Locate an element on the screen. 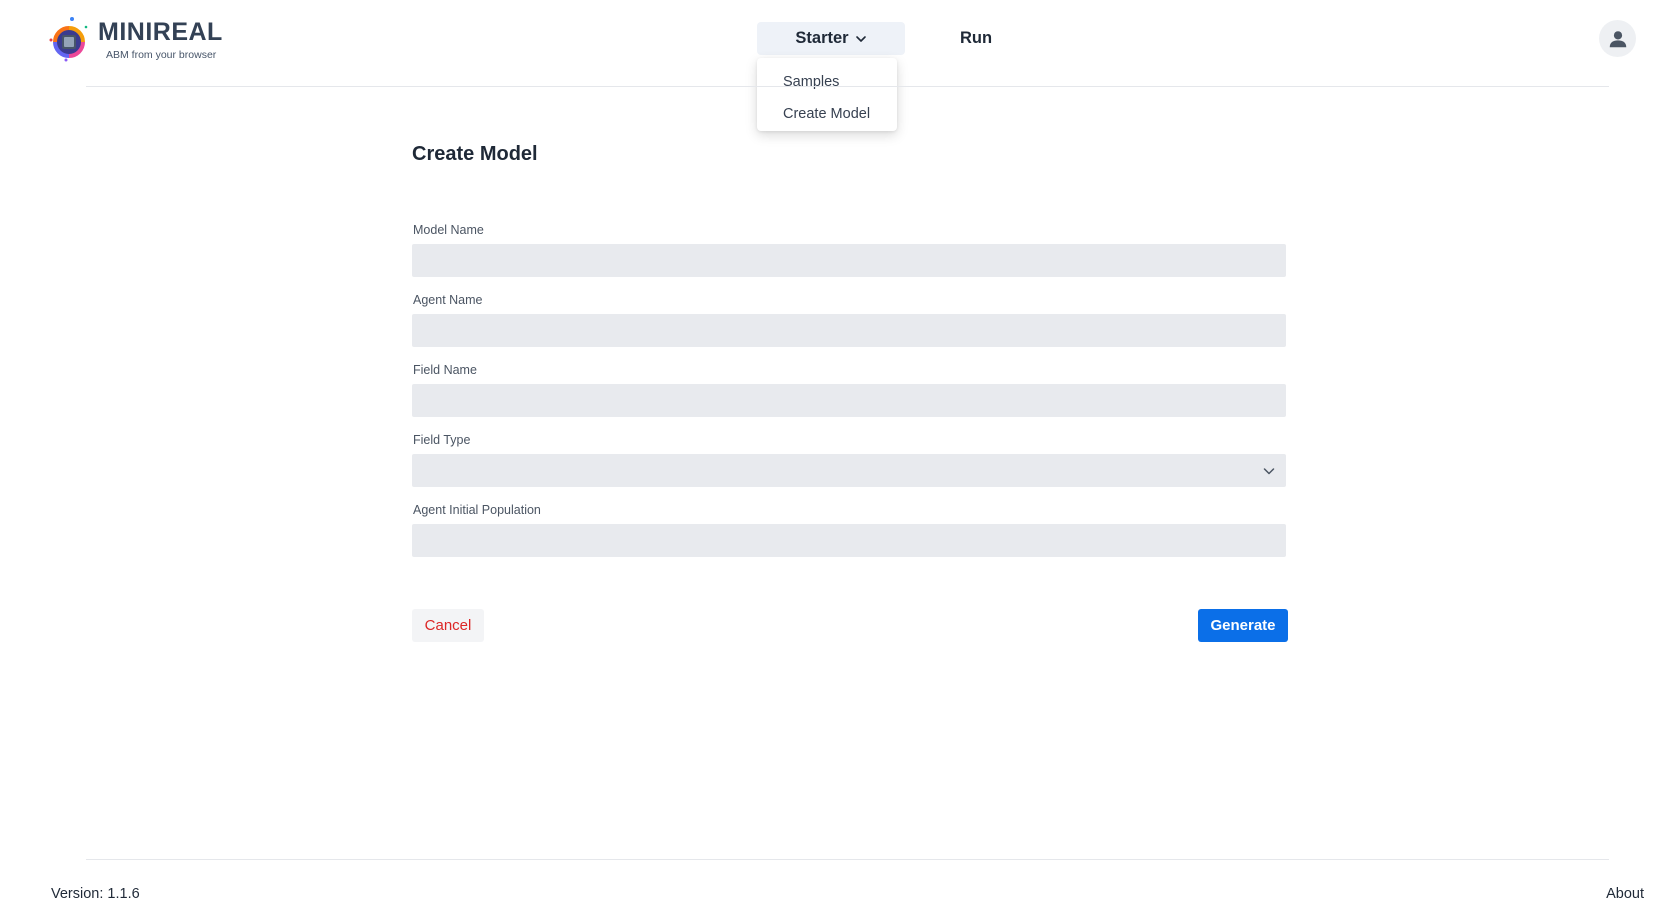  model-name-label: Model Name is located at coordinates (448, 230).